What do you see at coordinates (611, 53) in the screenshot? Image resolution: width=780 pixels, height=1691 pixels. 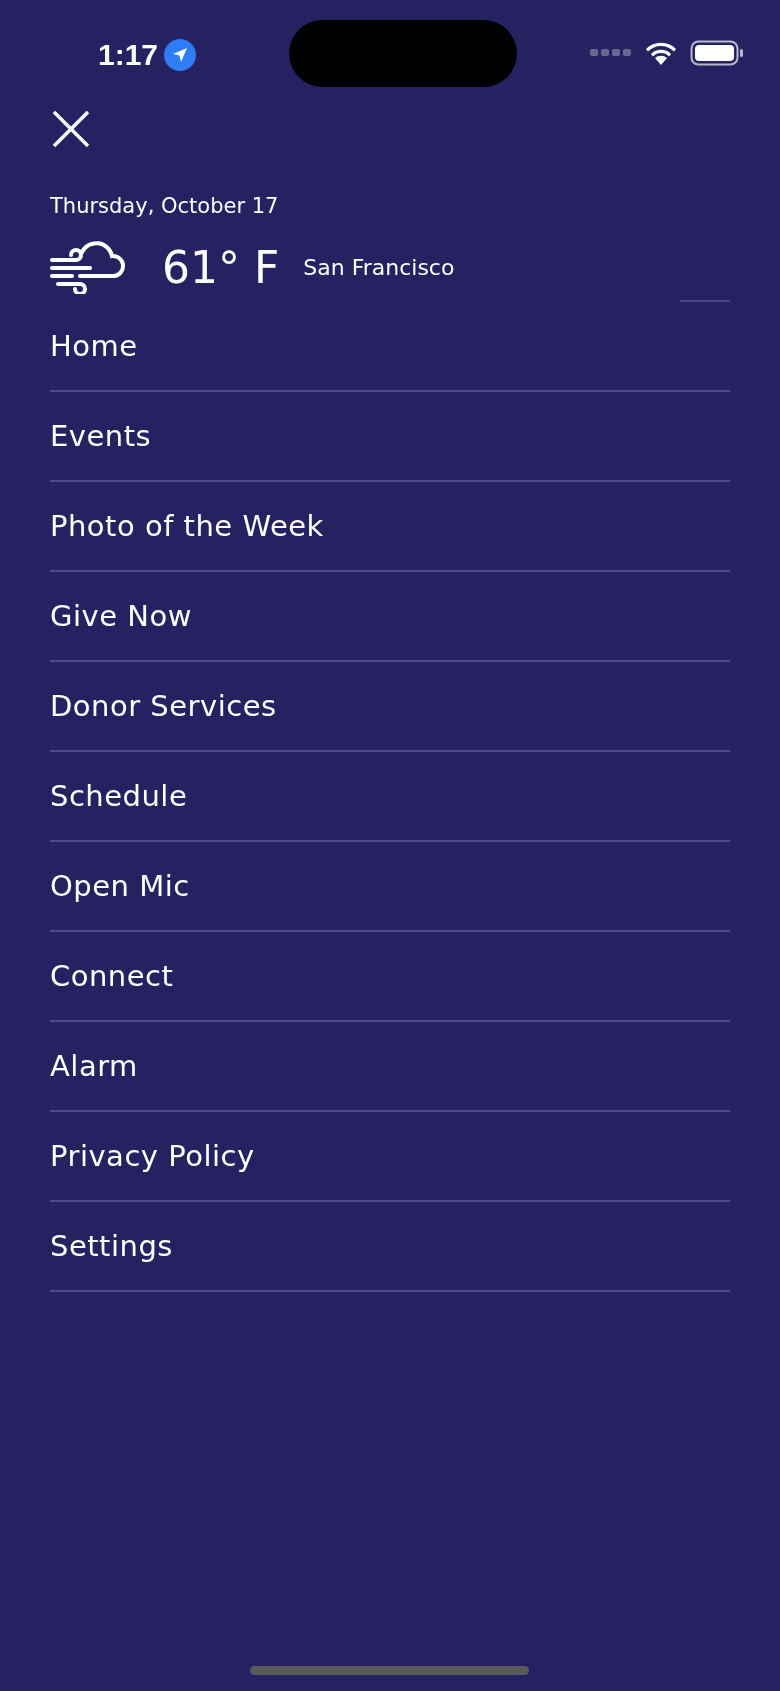 I see `signal-icon` at bounding box center [611, 53].